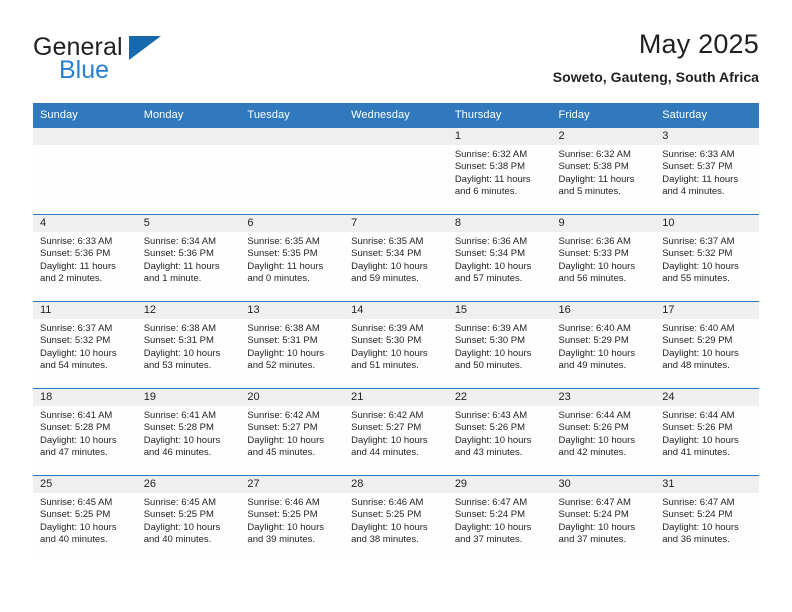 The height and width of the screenshot is (612, 792). I want to click on daylight-text-line2: and 56 minutes., so click(592, 278).